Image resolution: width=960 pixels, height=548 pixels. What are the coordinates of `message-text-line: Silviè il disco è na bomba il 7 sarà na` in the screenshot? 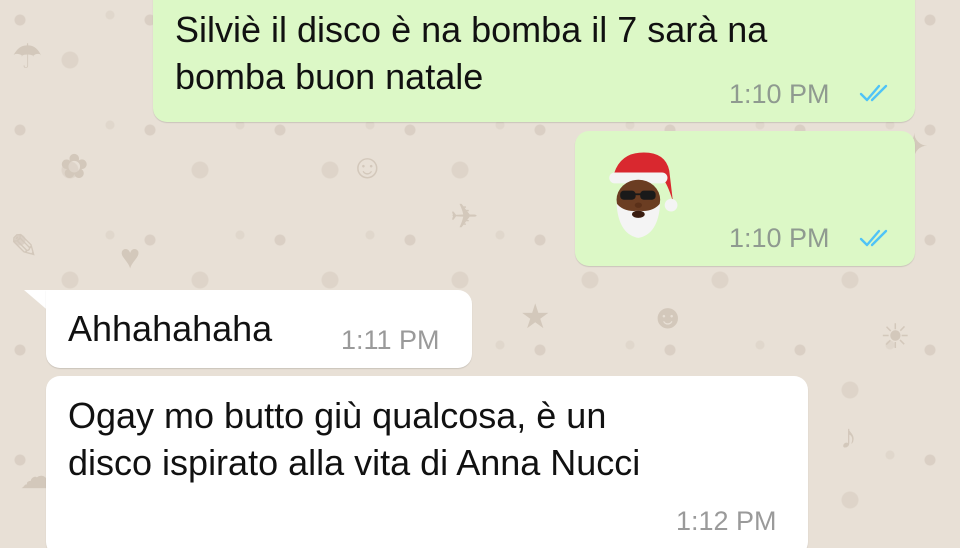 It's located at (471, 29).